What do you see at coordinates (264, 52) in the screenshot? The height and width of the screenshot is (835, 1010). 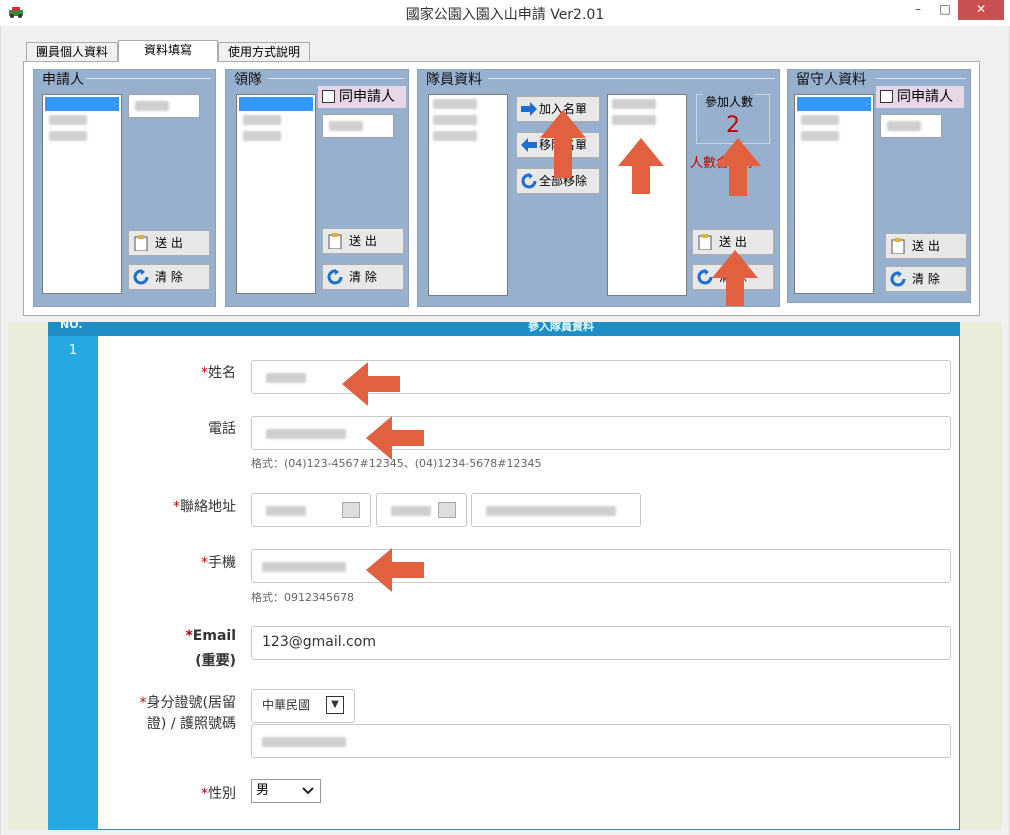 I see `tab-usage-guide: 使用方式說明` at bounding box center [264, 52].